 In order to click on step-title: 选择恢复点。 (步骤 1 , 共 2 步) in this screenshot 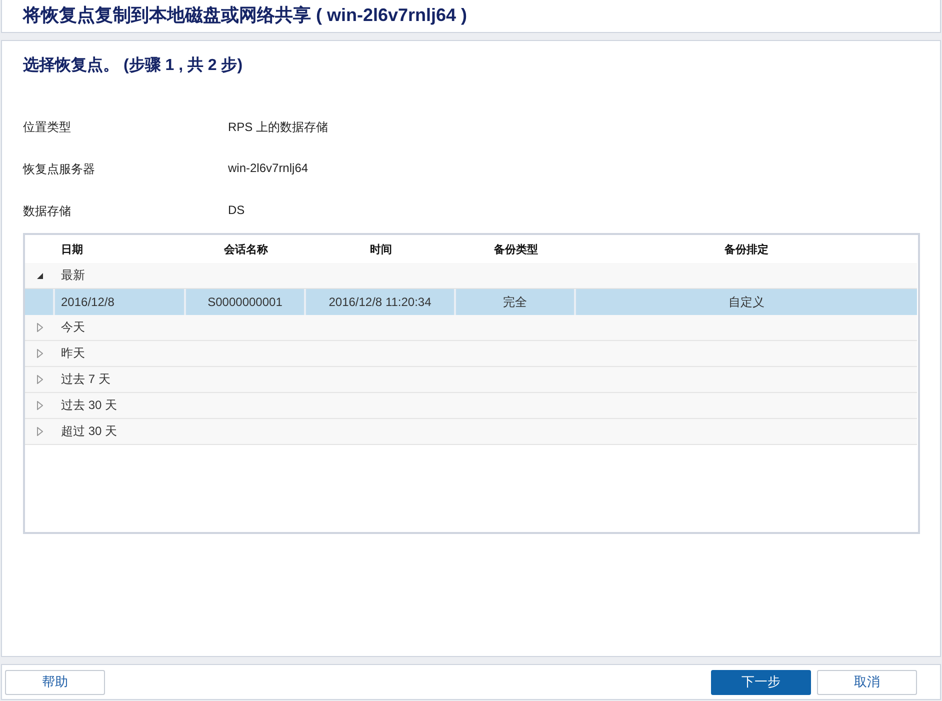, I will do `click(133, 66)`.